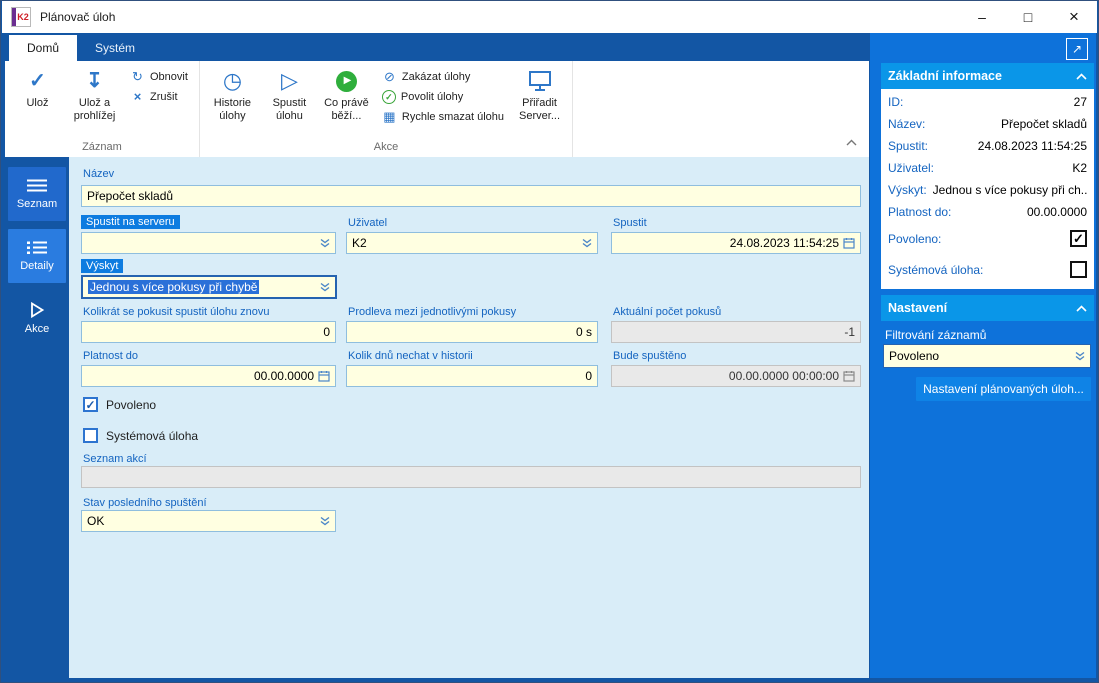 Image resolution: width=1099 pixels, height=683 pixels. What do you see at coordinates (851, 142) in the screenshot?
I see `ribbon-collapse-chevron` at bounding box center [851, 142].